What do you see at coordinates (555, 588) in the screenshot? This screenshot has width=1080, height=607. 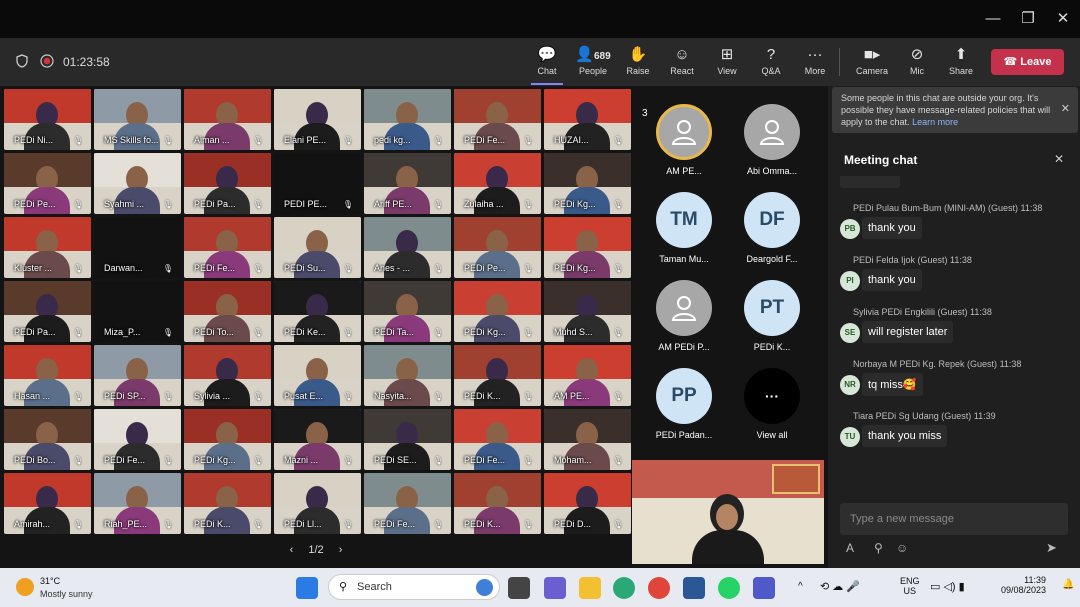 I see `chat-app-icon` at bounding box center [555, 588].